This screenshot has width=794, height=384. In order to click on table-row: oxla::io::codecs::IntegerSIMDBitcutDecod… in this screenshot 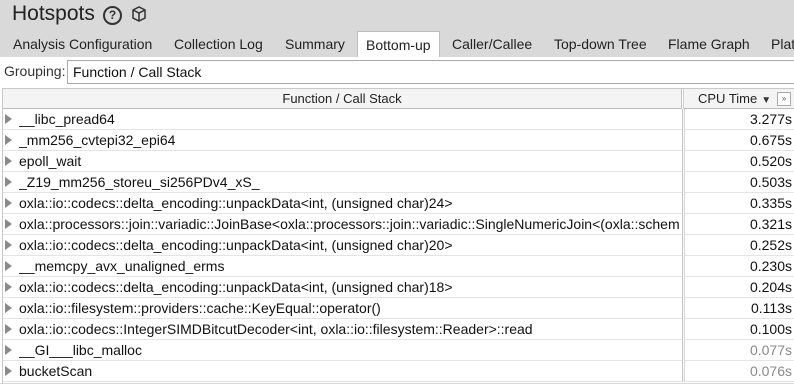, I will do `click(398, 329)`.